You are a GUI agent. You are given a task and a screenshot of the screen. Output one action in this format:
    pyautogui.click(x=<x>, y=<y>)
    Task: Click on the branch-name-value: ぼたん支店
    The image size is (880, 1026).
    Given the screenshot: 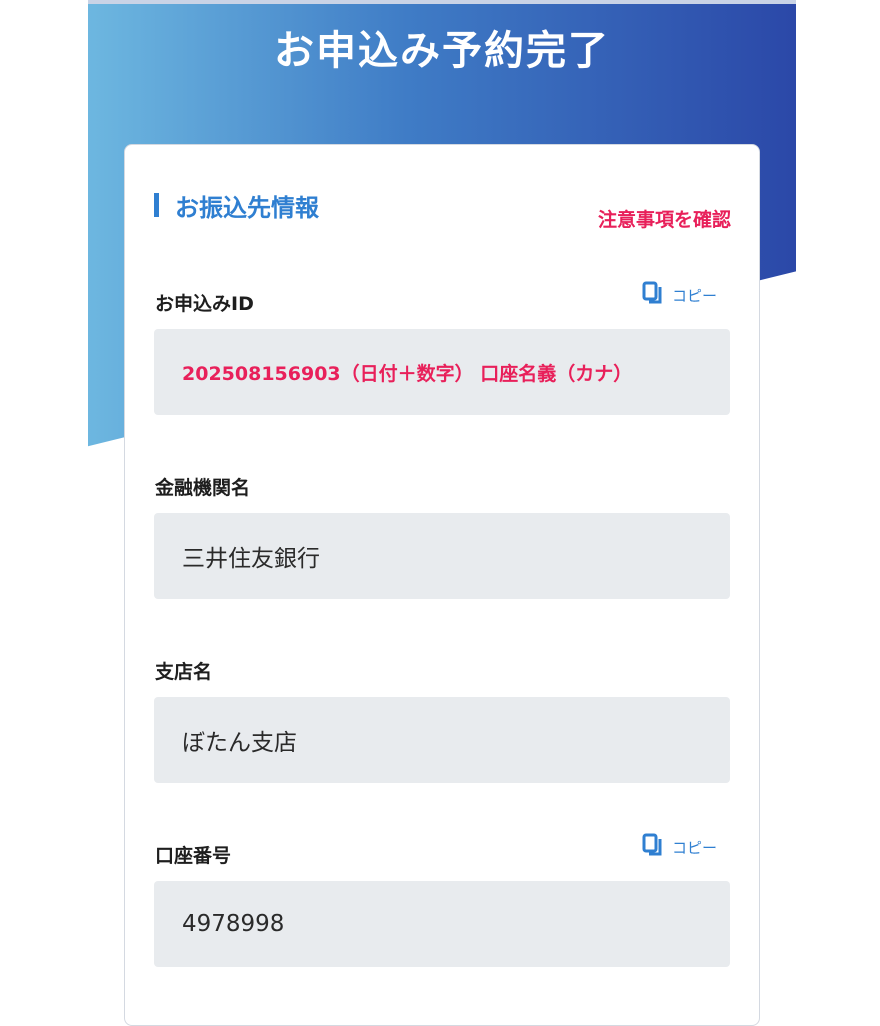 What is the action you would take?
    pyautogui.click(x=442, y=740)
    